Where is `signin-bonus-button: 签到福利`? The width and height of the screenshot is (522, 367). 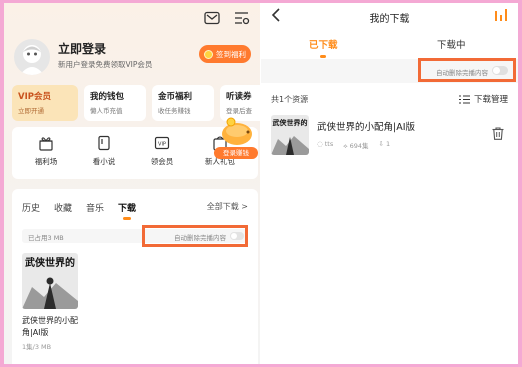
signin-bonus-button: 签到福利 is located at coordinates (225, 54).